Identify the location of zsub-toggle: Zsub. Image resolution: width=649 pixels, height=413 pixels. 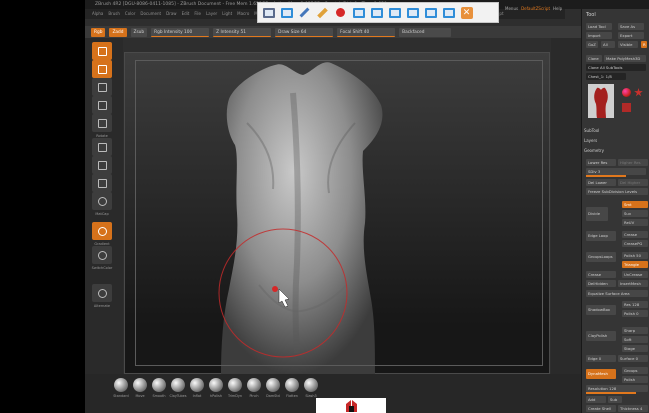
(139, 32).